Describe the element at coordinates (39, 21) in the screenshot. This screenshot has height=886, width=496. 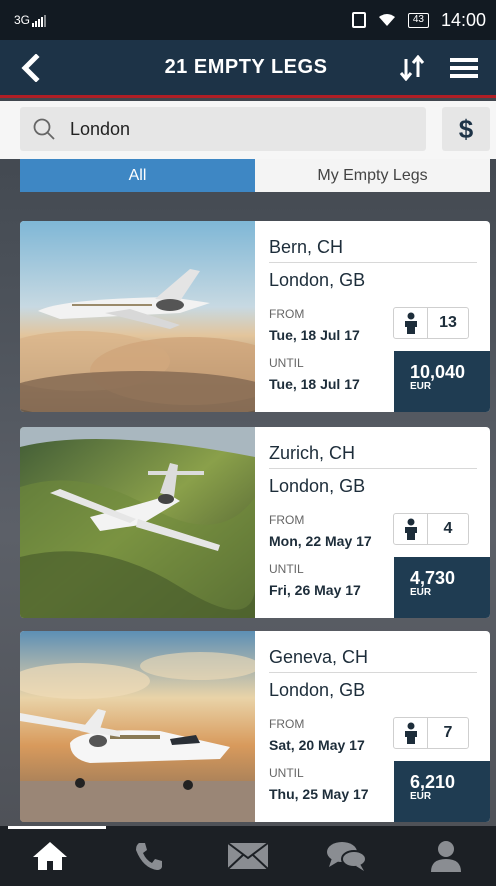
I see `signal-icon` at that location.